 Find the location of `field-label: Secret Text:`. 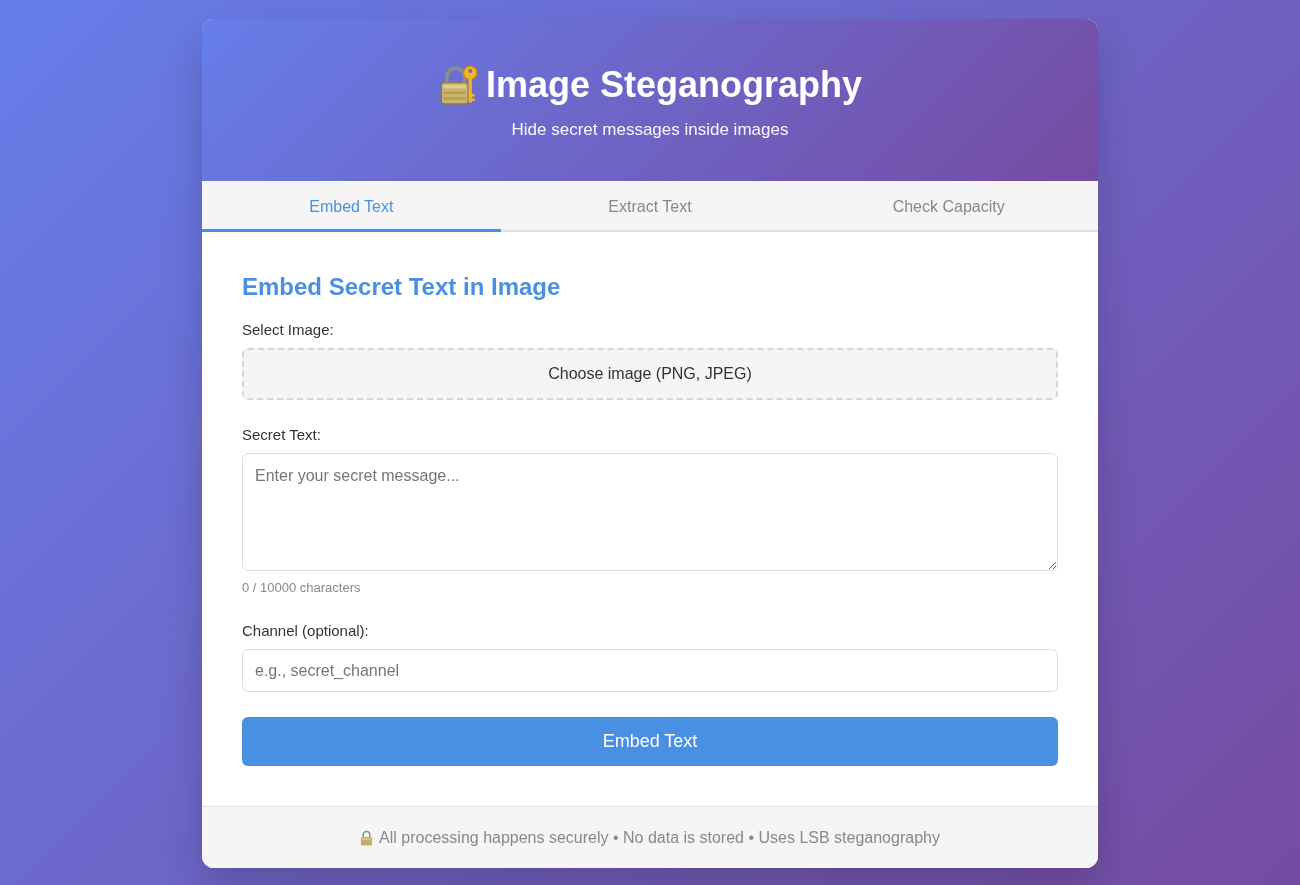

field-label: Secret Text: is located at coordinates (281, 435).